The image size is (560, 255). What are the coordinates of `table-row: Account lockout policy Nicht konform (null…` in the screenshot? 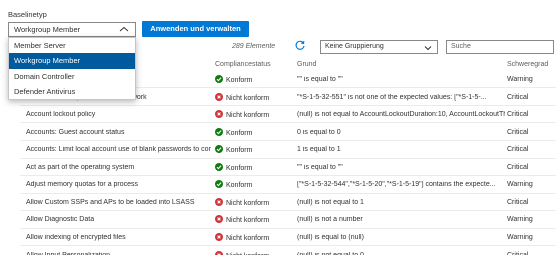 It's located at (288, 115).